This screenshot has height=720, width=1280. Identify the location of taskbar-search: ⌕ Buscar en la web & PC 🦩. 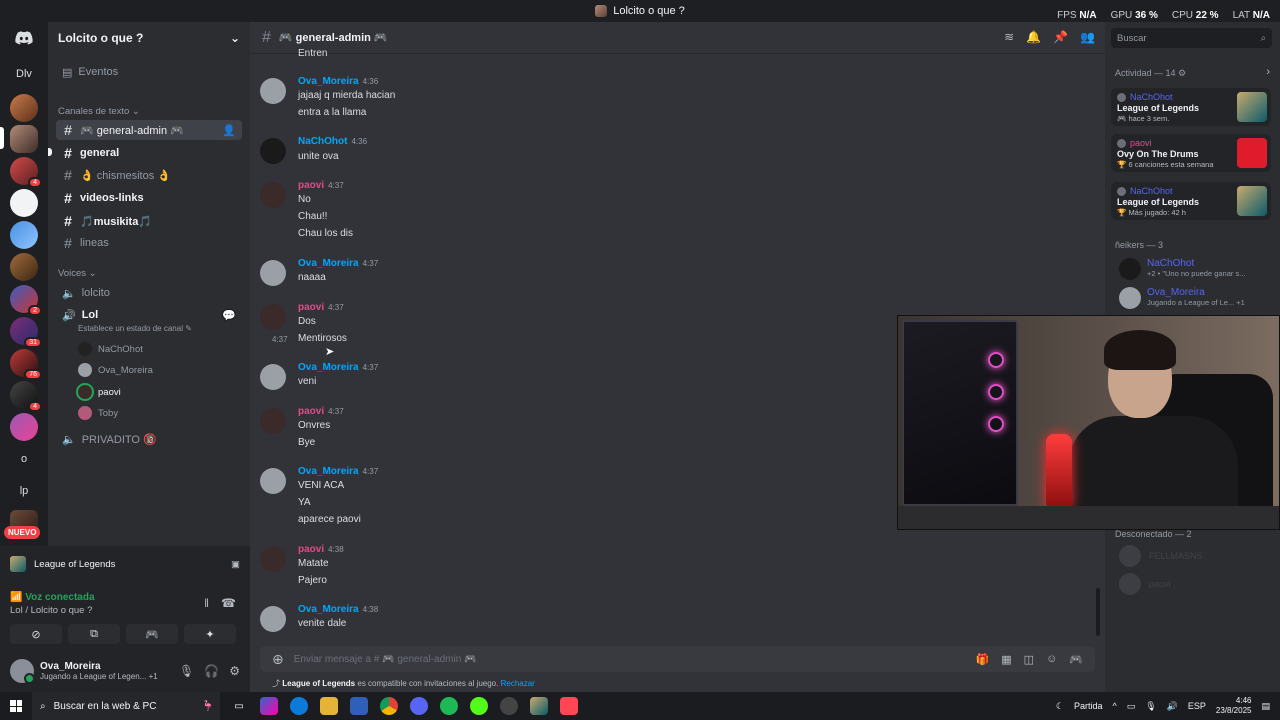
(126, 706).